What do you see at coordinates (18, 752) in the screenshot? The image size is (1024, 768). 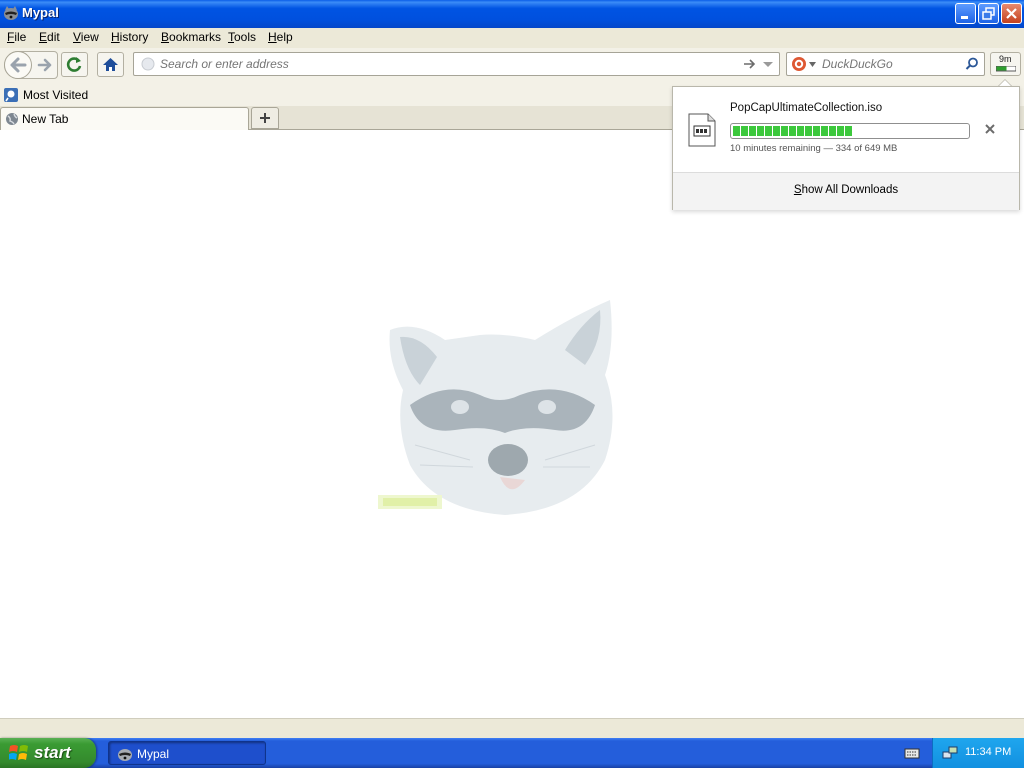 I see `windows-logo-icon` at bounding box center [18, 752].